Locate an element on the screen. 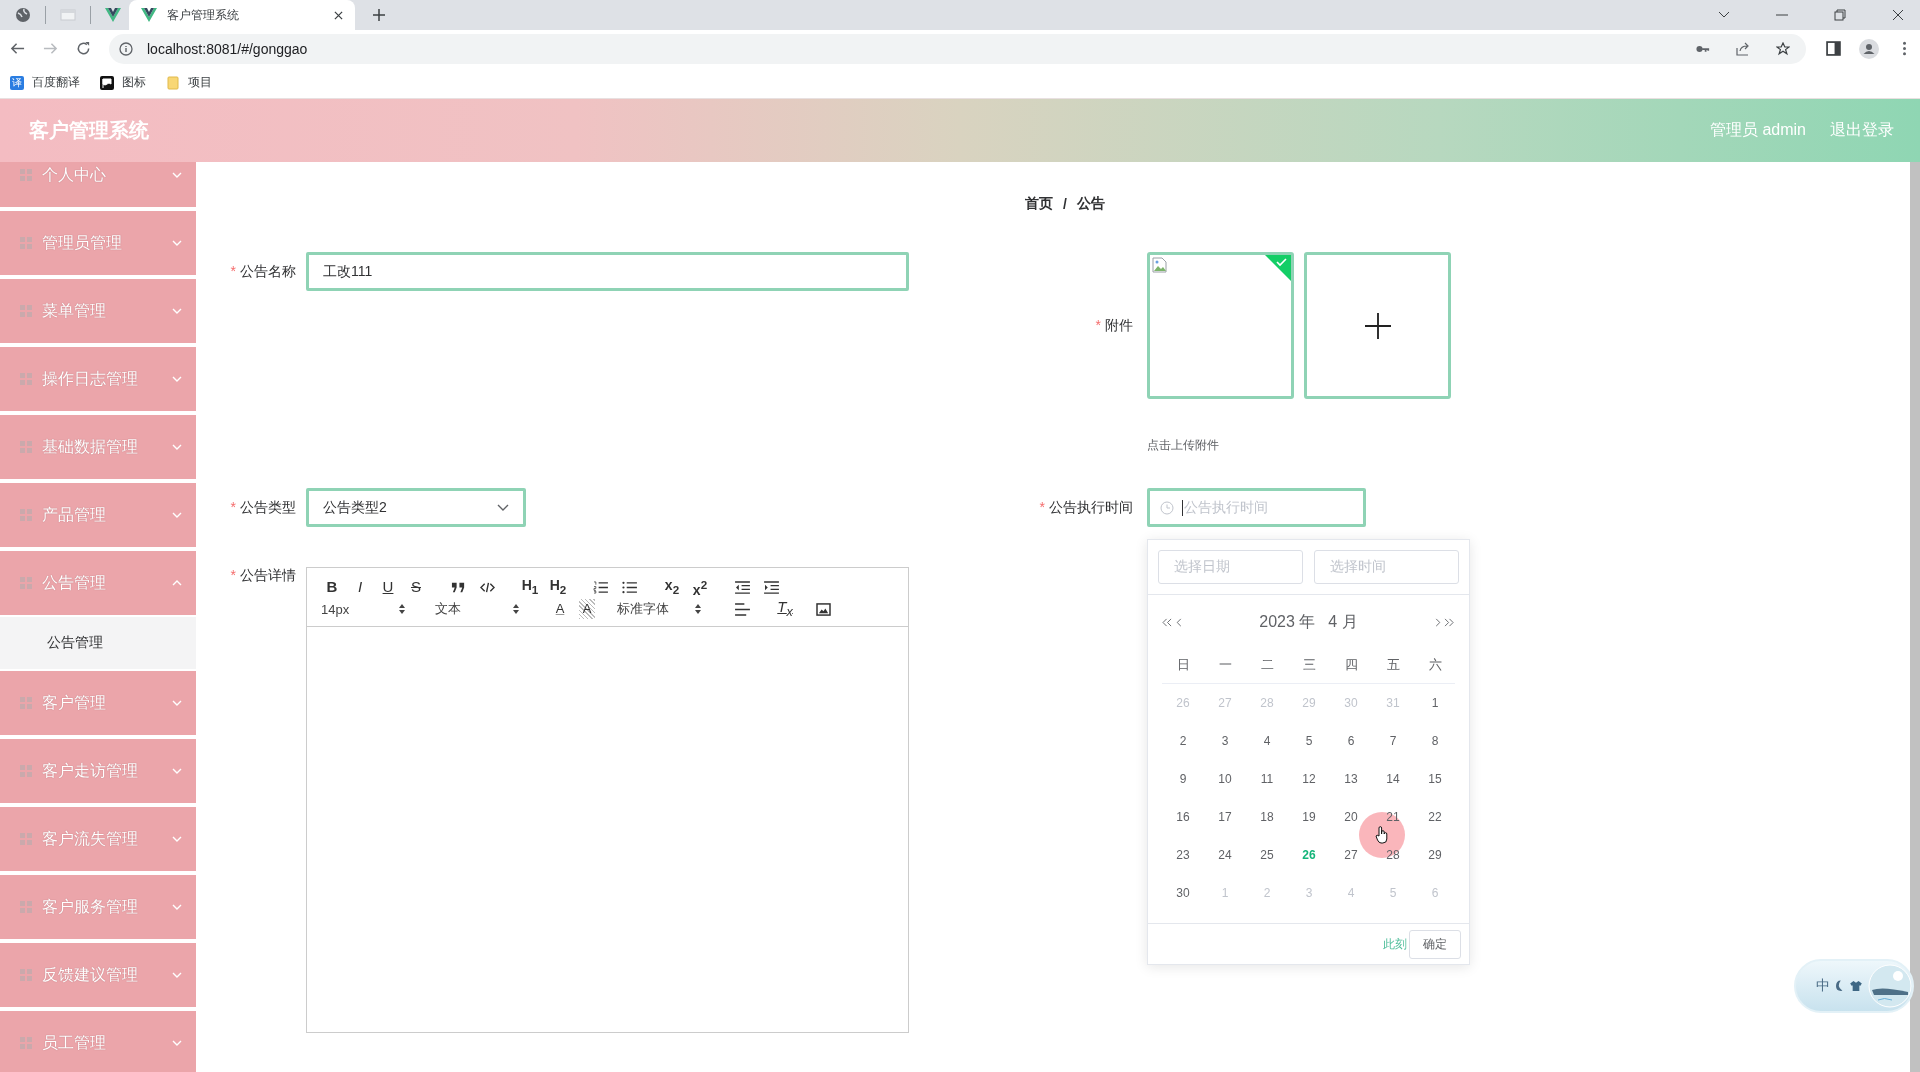 The image size is (1920, 1072). calendar-day: 5 is located at coordinates (1309, 741).